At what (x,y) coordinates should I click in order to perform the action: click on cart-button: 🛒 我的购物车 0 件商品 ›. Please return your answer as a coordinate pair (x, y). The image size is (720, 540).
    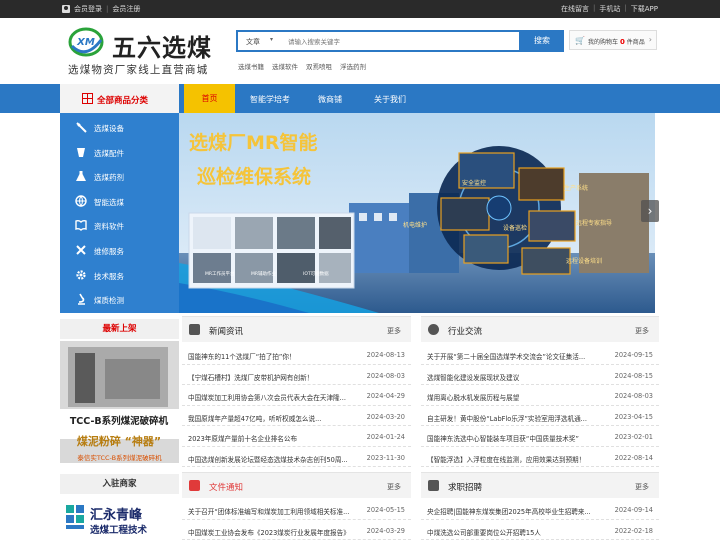
    Looking at the image, I should click on (613, 40).